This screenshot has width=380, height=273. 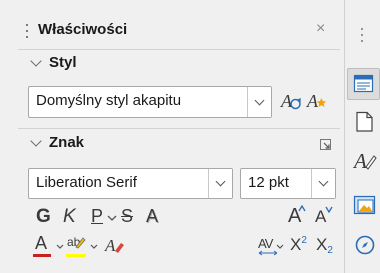 I want to click on font-color-button: A, so click(x=44, y=246).